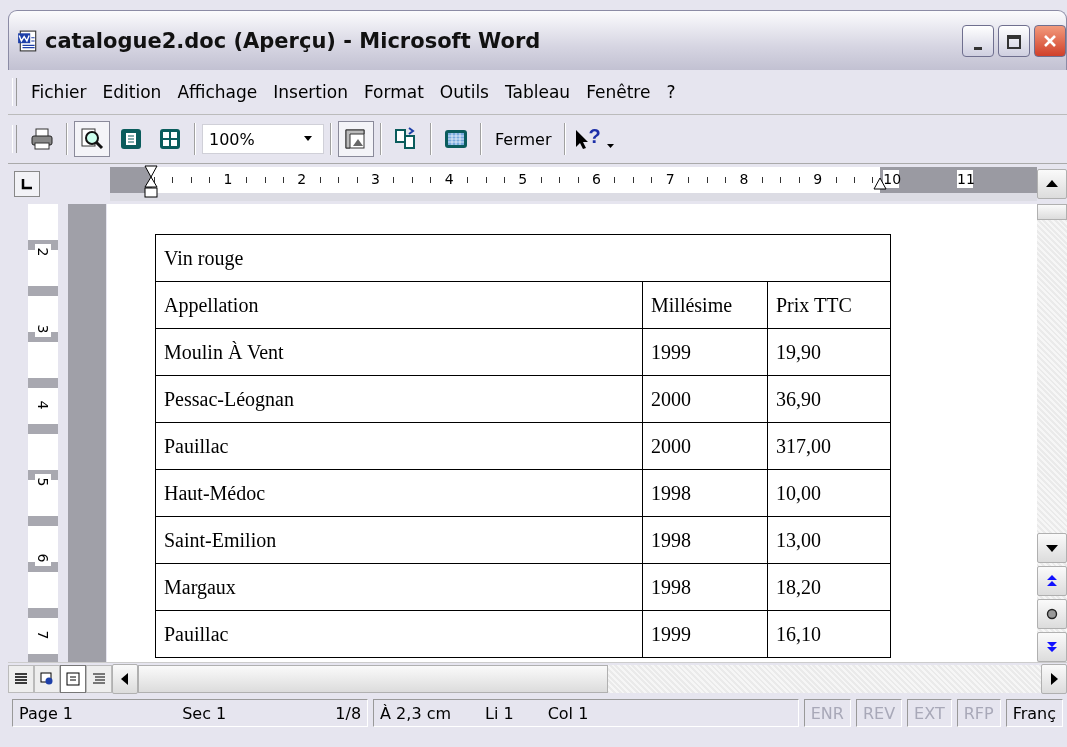  I want to click on next-page-button, so click(1052, 647).